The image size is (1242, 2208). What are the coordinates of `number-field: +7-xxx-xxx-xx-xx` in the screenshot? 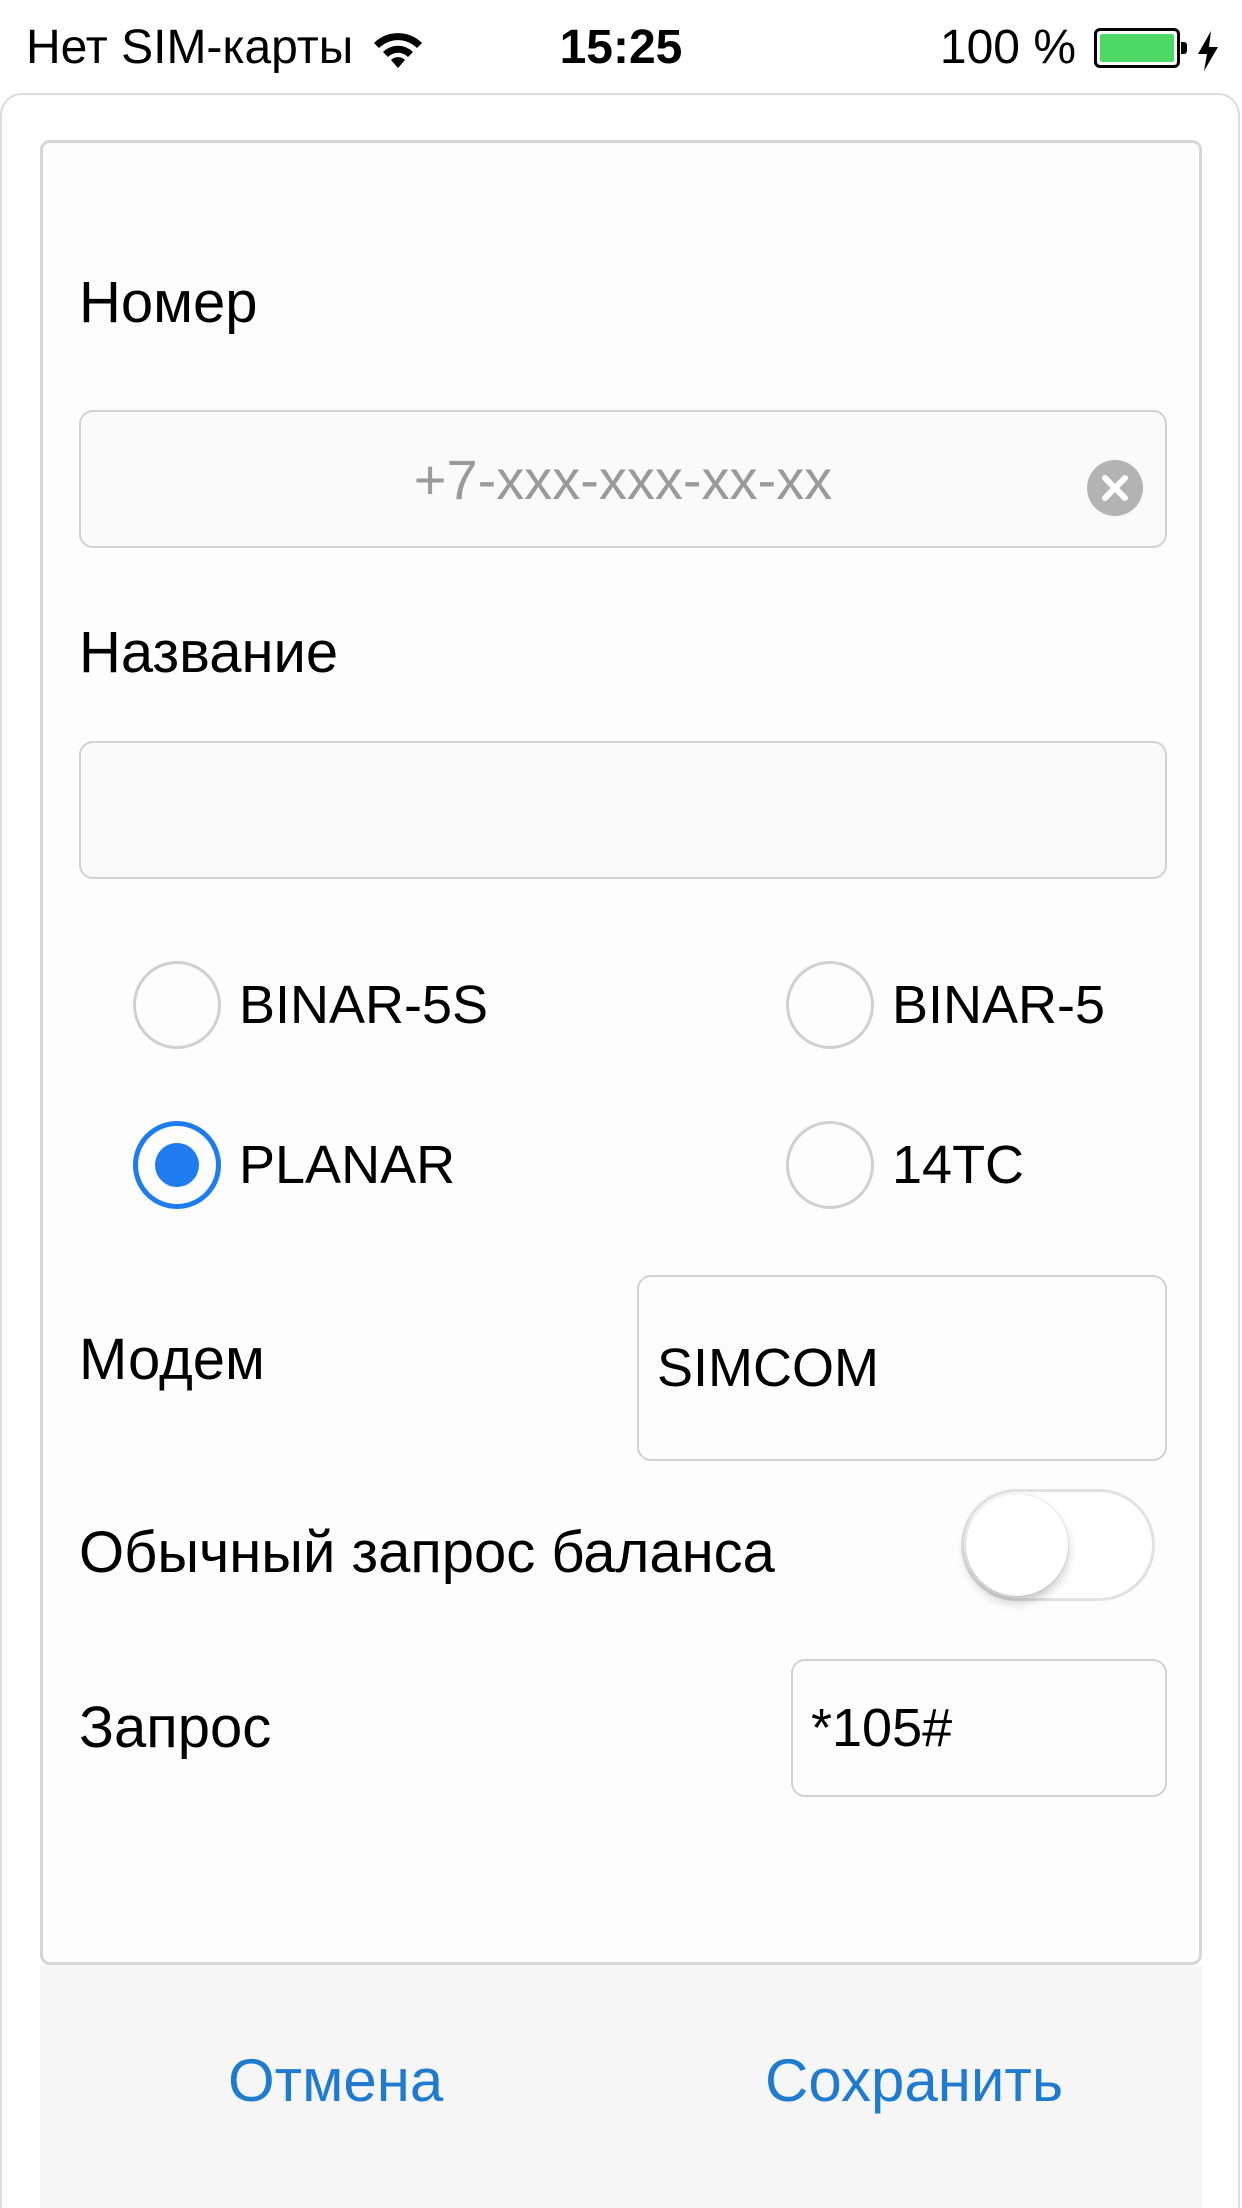 It's located at (623, 479).